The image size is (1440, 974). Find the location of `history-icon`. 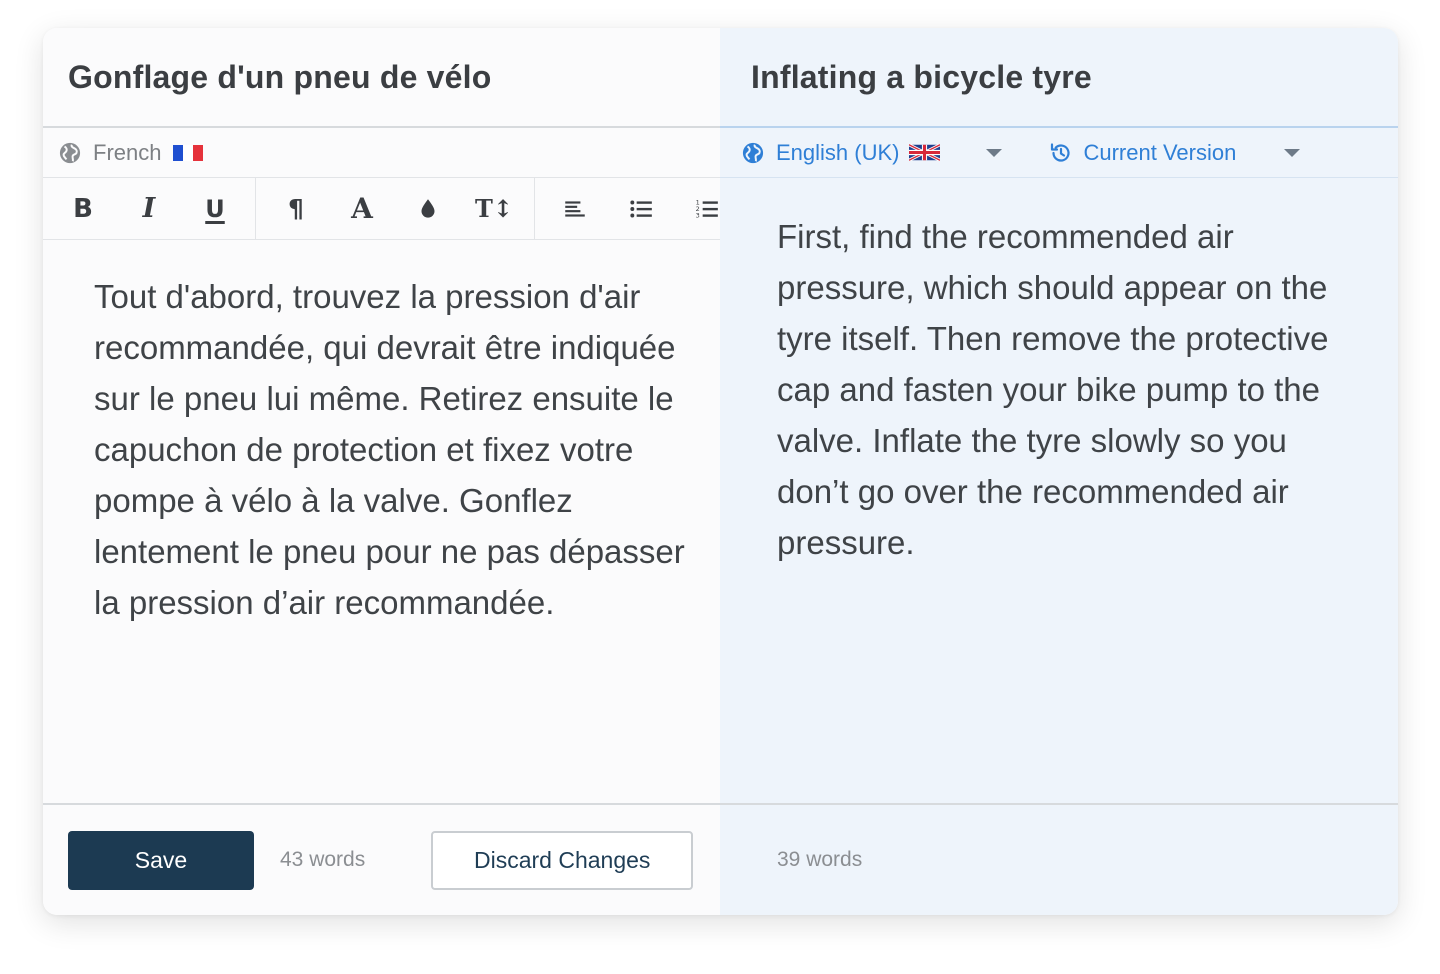

history-icon is located at coordinates (1061, 152).